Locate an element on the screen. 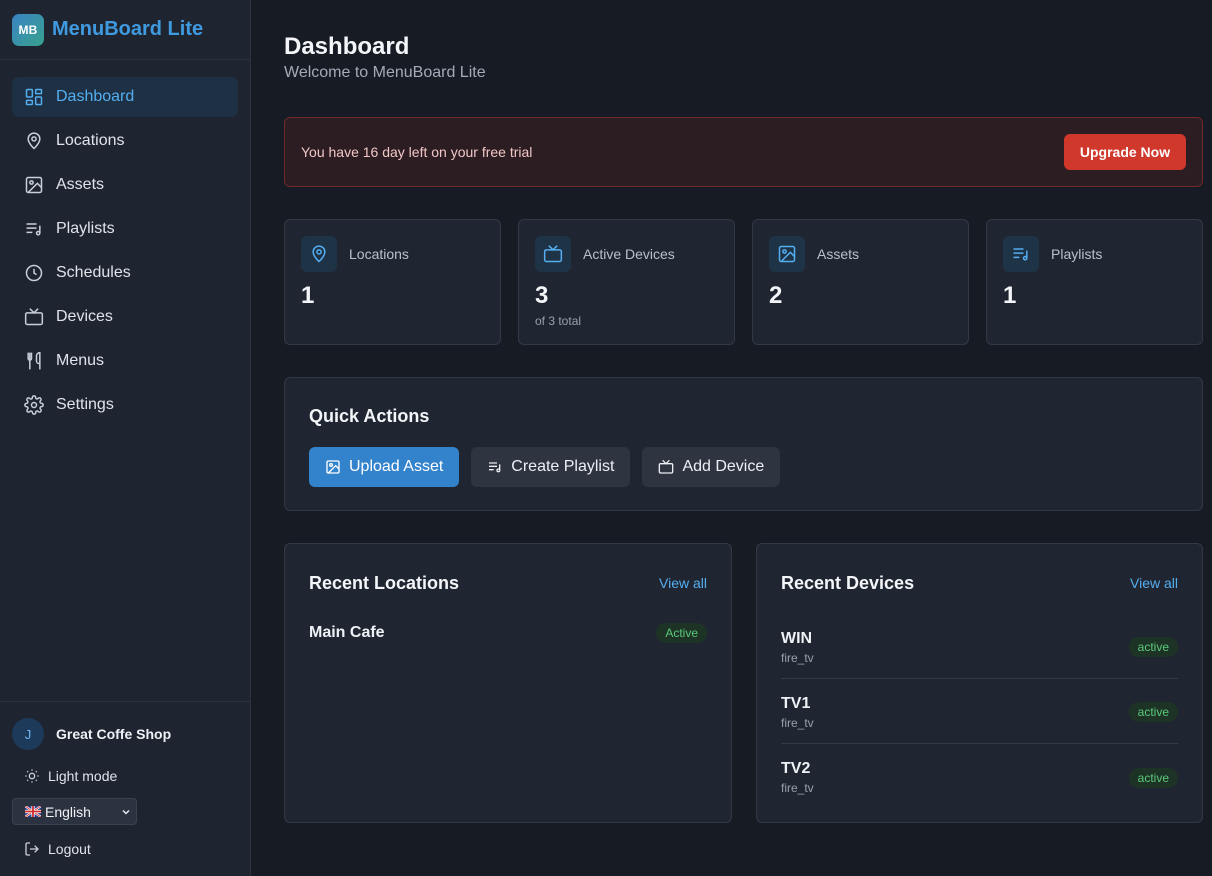 This screenshot has width=1212, height=876. stat-subtext: of 3 total is located at coordinates (558, 321).